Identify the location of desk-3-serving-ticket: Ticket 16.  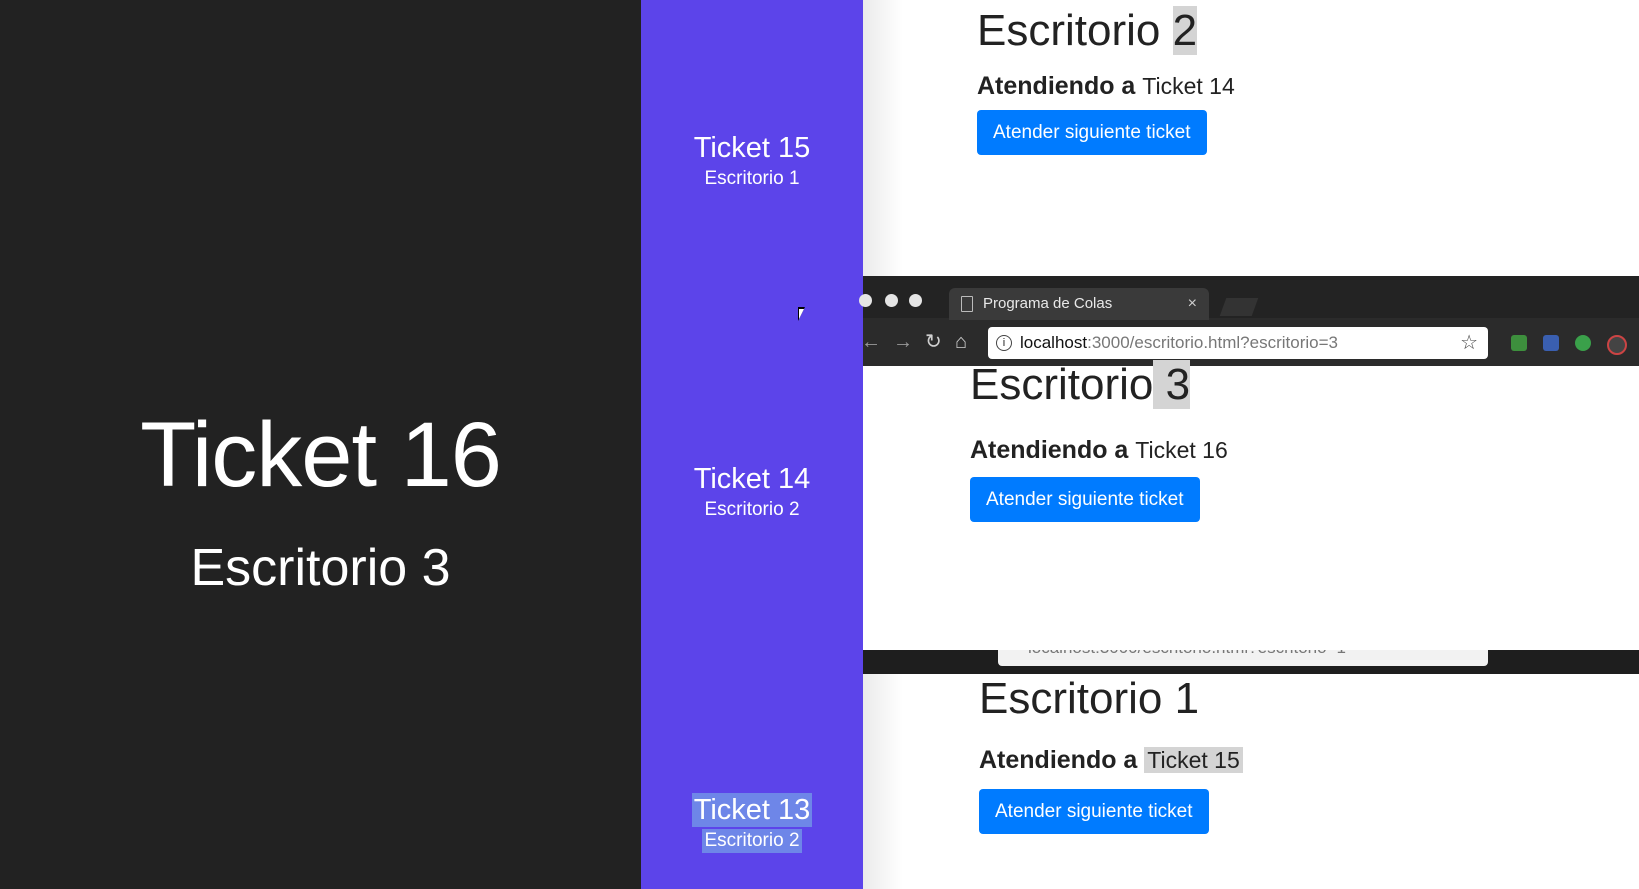
(1181, 450).